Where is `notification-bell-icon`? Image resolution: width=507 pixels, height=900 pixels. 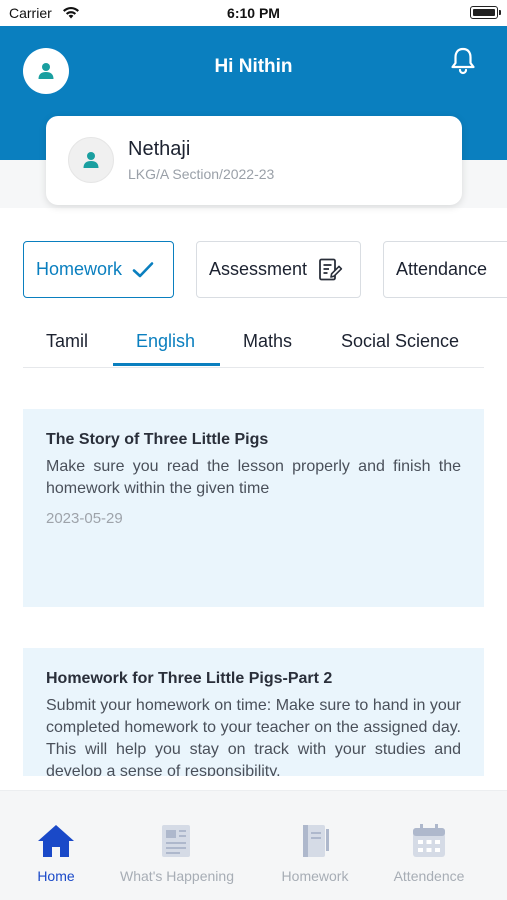 notification-bell-icon is located at coordinates (463, 61).